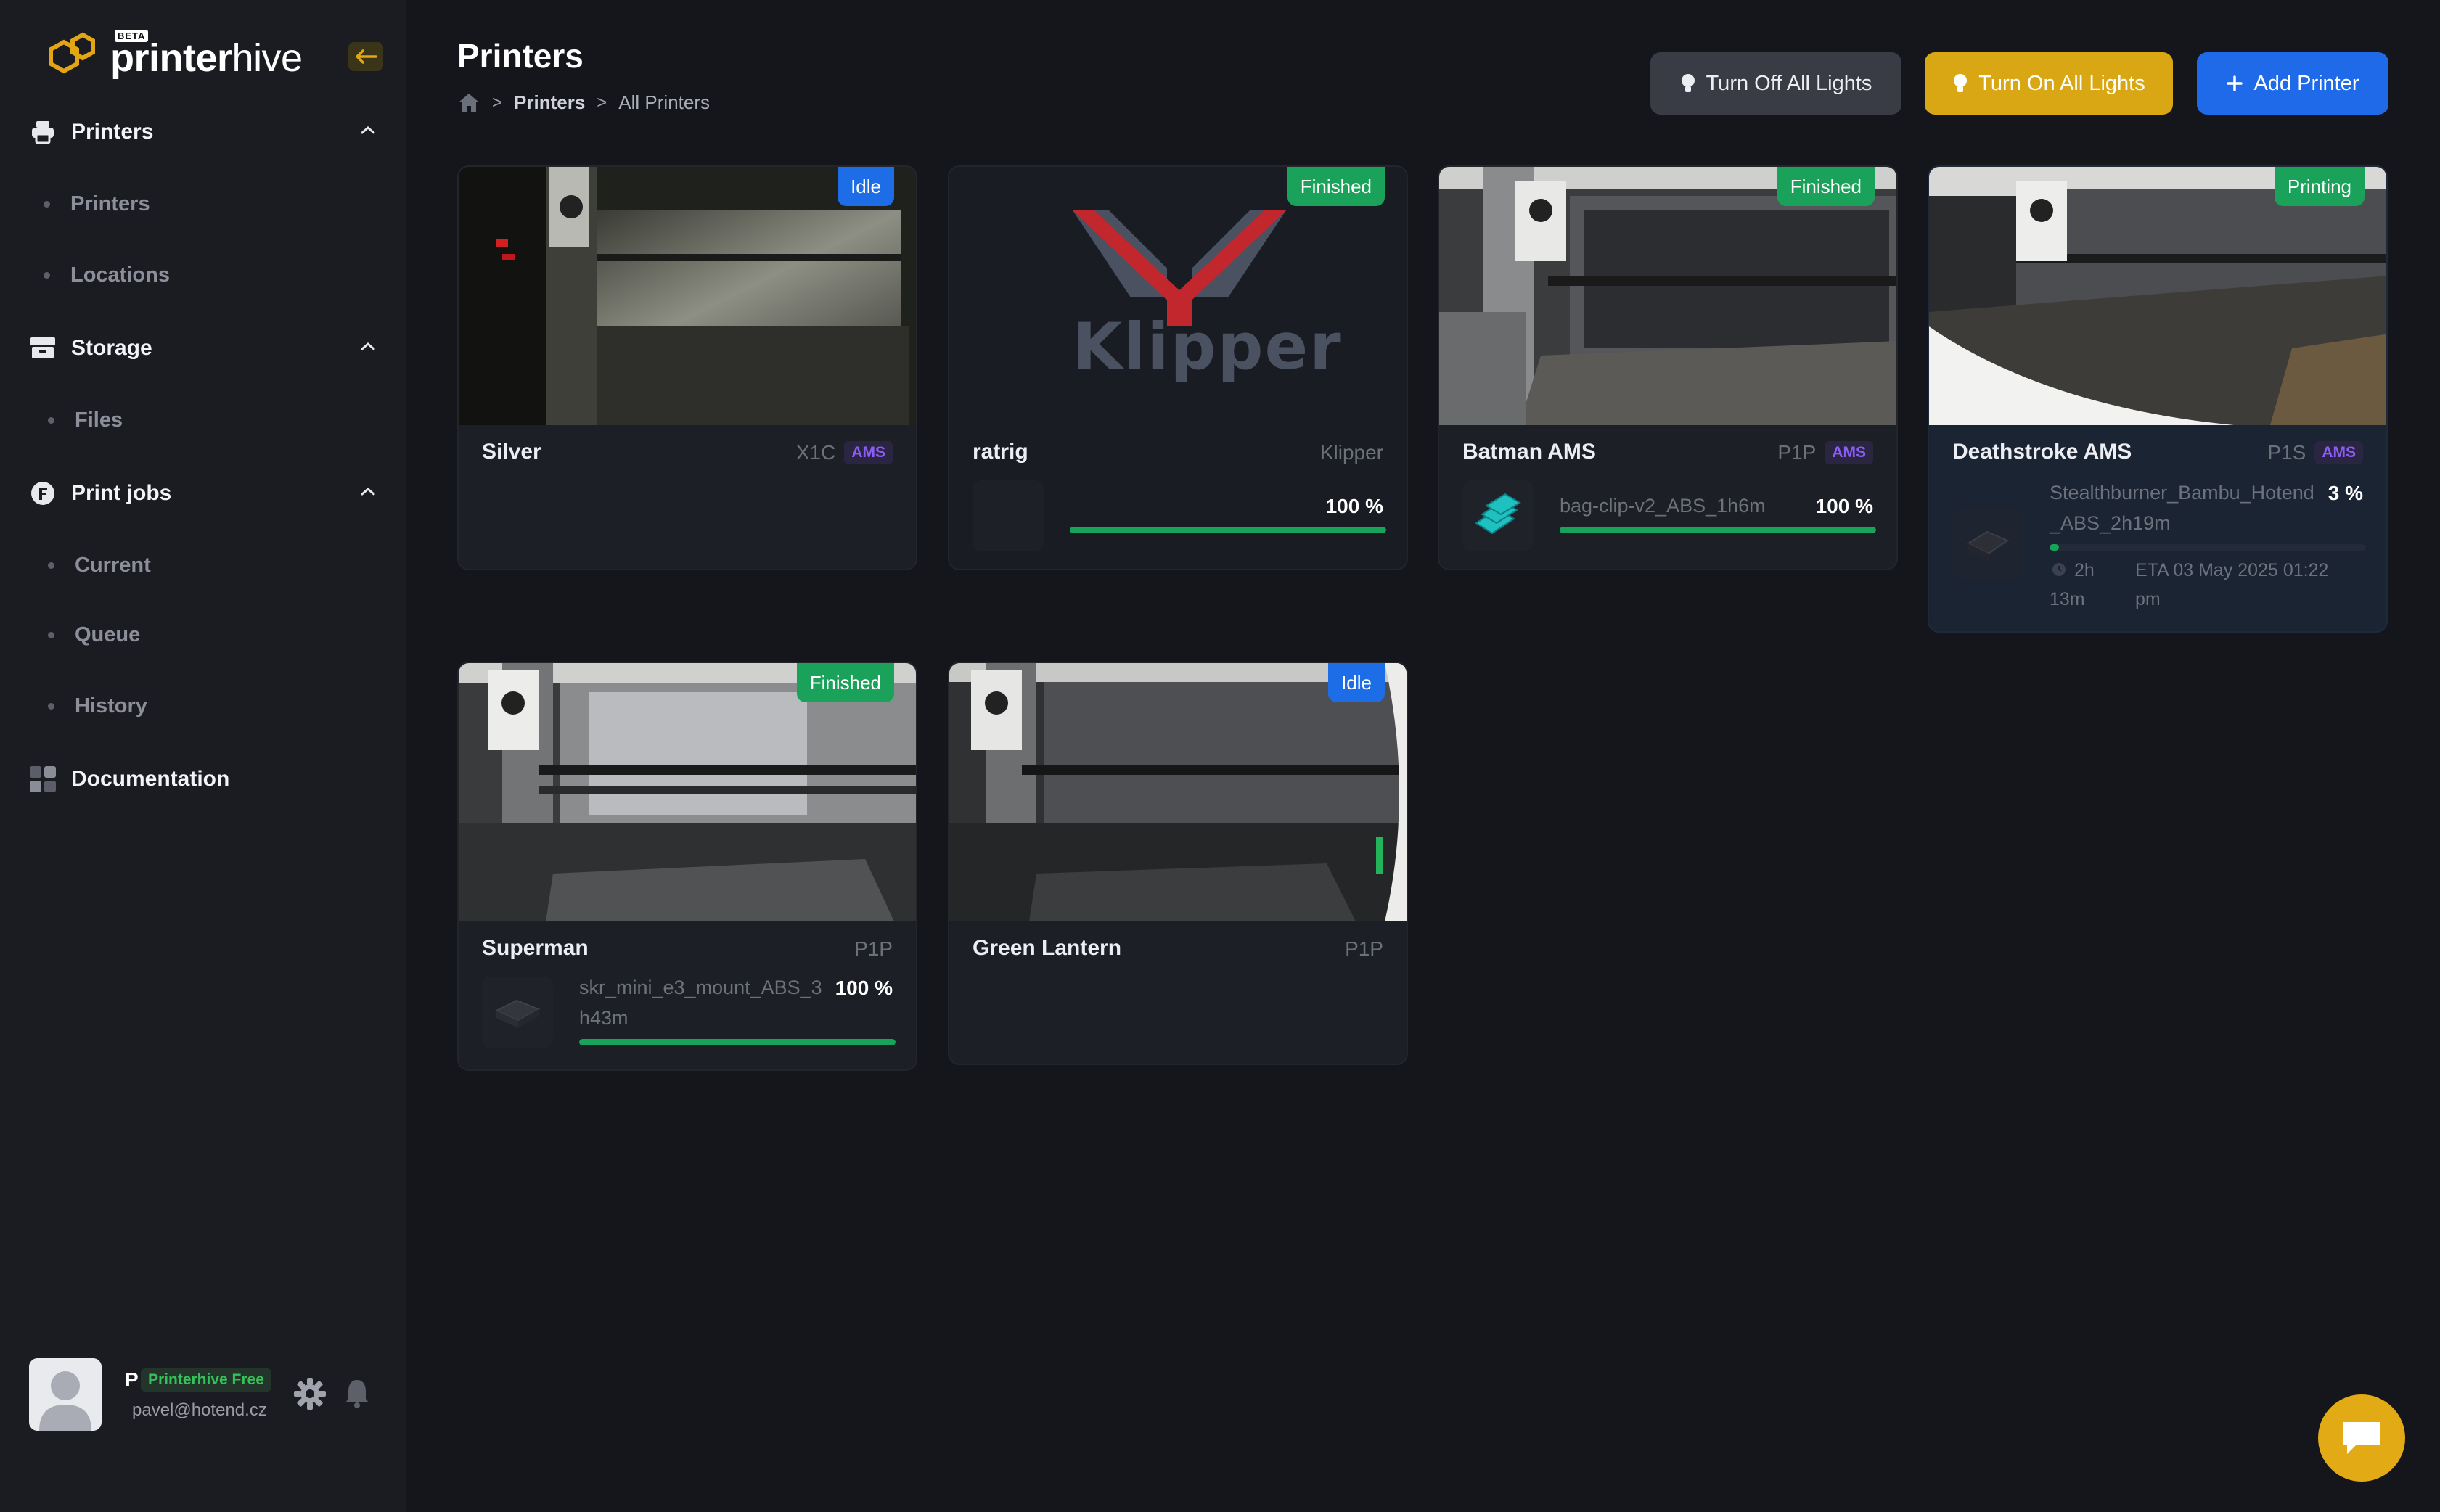 The image size is (2440, 1512). What do you see at coordinates (108, 635) in the screenshot?
I see `sidebar-item-label: Queue` at bounding box center [108, 635].